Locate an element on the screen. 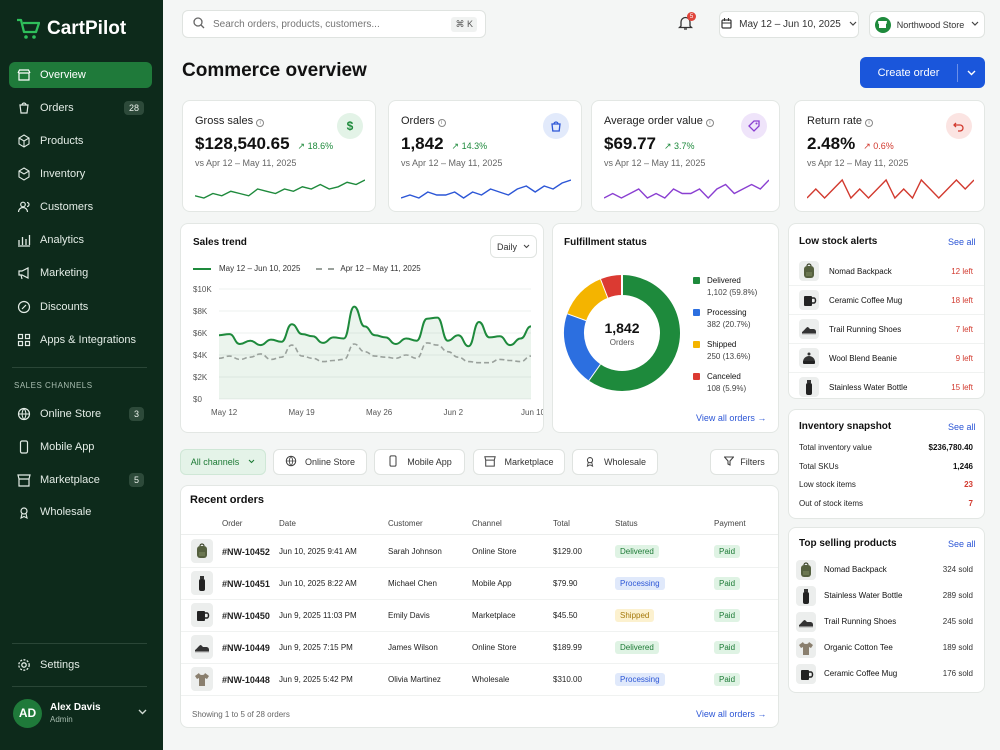  card-title: Inventory snapshot is located at coordinates (845, 426).